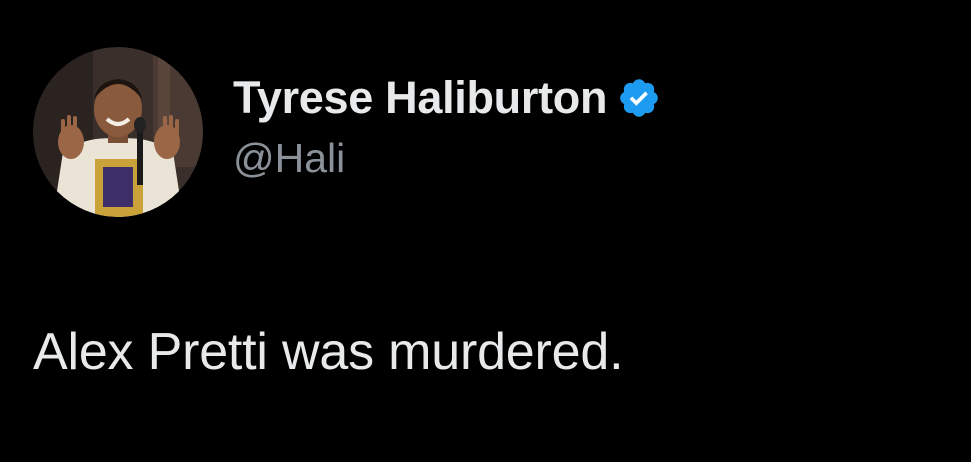 This screenshot has width=971, height=462. What do you see at coordinates (420, 98) in the screenshot?
I see `author-display-name: Tyrese Haliburton` at bounding box center [420, 98].